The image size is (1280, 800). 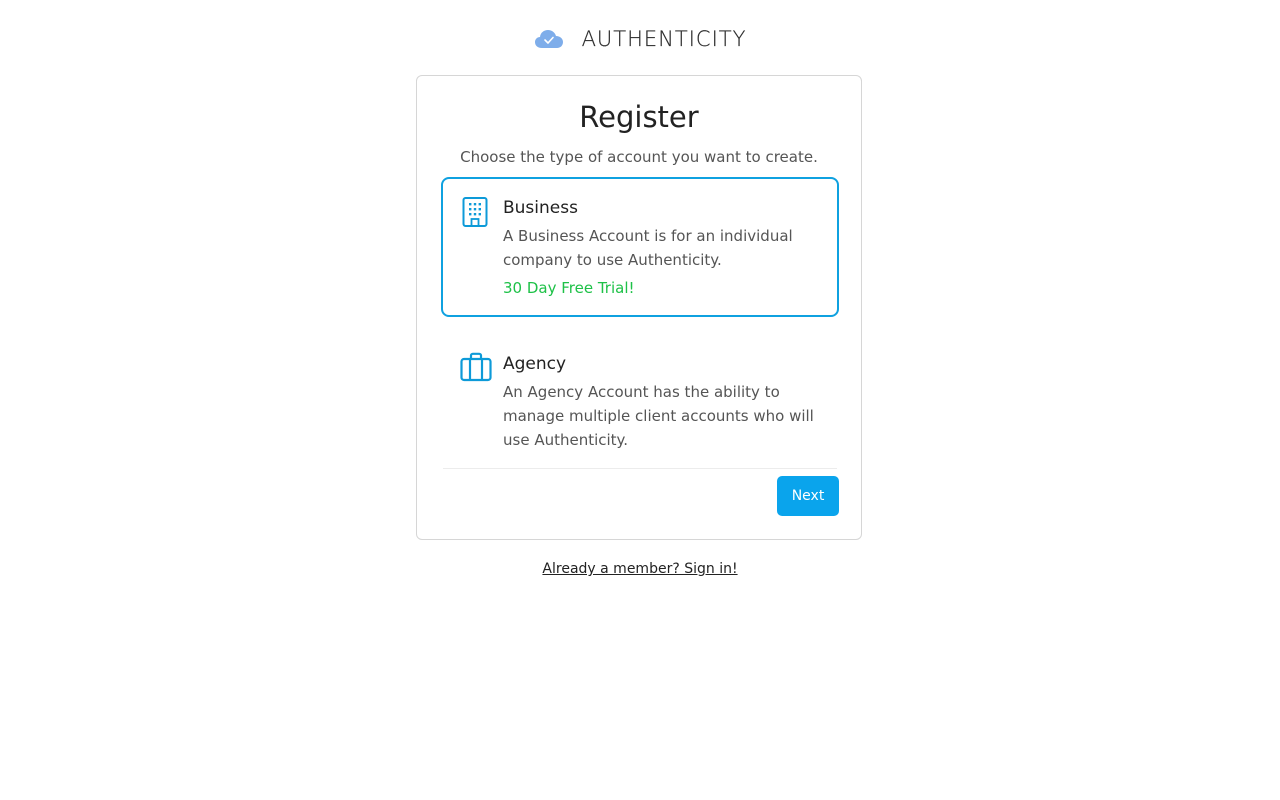 I want to click on option-title: Agency, so click(x=535, y=364).